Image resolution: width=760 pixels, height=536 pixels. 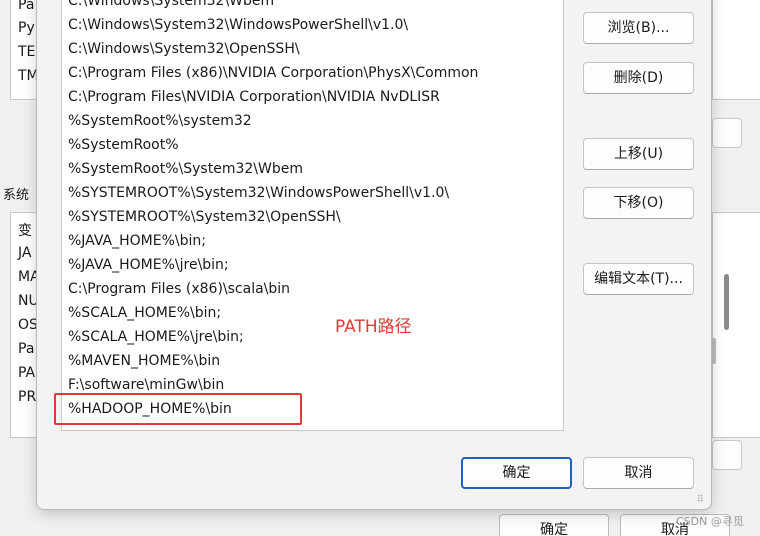 What do you see at coordinates (16, 195) in the screenshot?
I see `system-variables-label: 系统` at bounding box center [16, 195].